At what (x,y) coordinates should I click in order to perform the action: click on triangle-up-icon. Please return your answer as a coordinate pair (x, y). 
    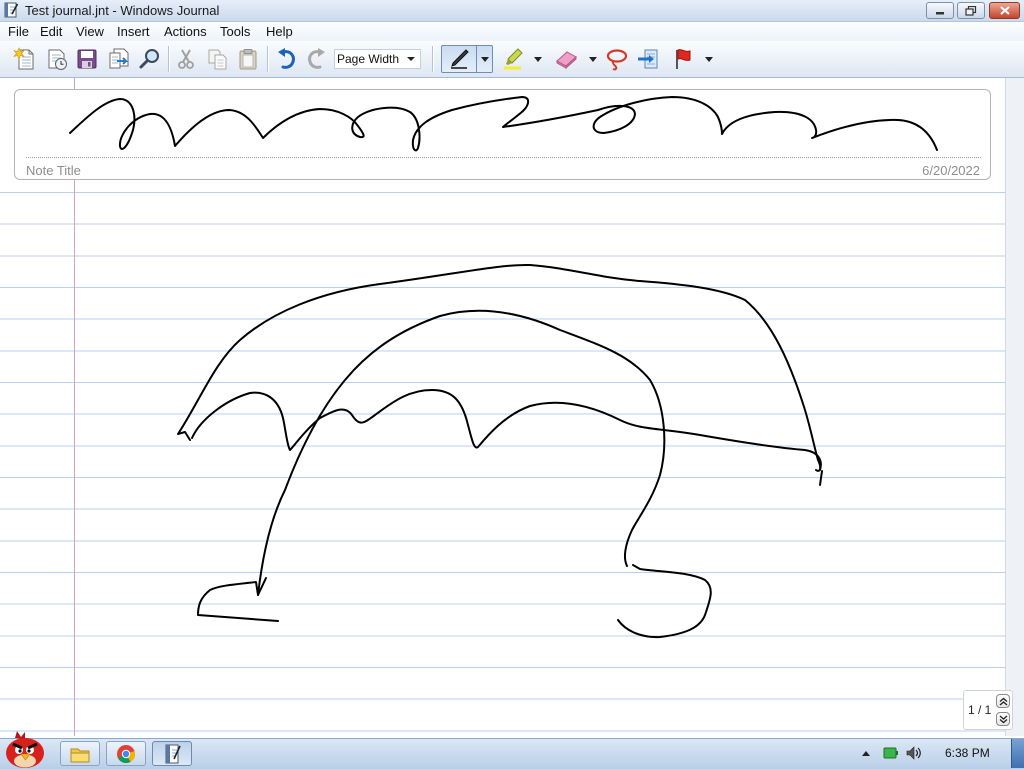
    Looking at the image, I should click on (866, 753).